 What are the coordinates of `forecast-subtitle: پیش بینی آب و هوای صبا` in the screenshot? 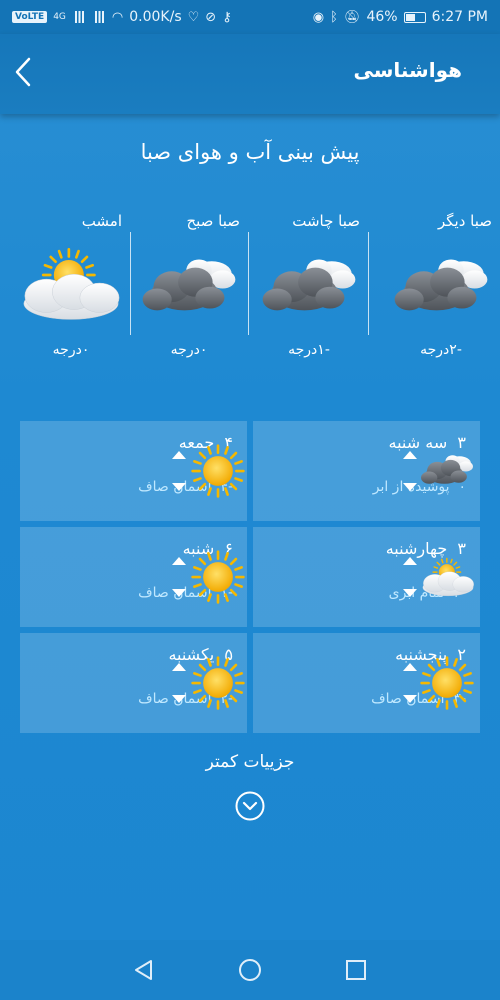 It's located at (250, 152).